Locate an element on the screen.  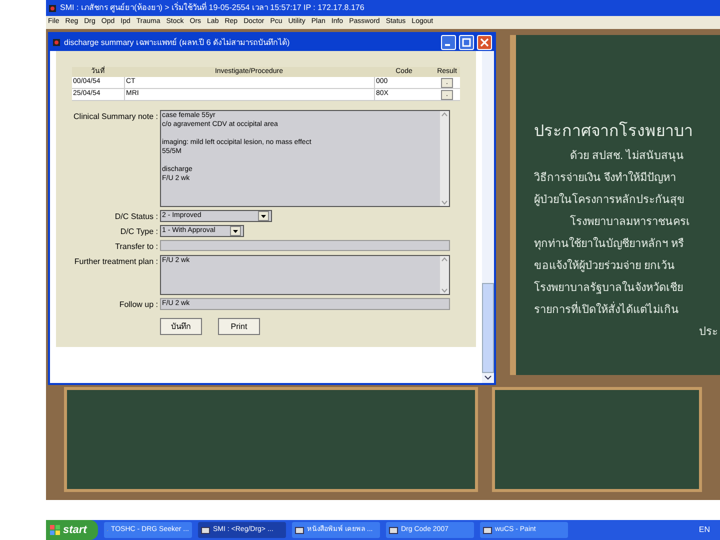
board-text: ขอแจ้งให้ผู้ป่วยร่วมจ่าย ยกเว้น is located at coordinates (605, 266).